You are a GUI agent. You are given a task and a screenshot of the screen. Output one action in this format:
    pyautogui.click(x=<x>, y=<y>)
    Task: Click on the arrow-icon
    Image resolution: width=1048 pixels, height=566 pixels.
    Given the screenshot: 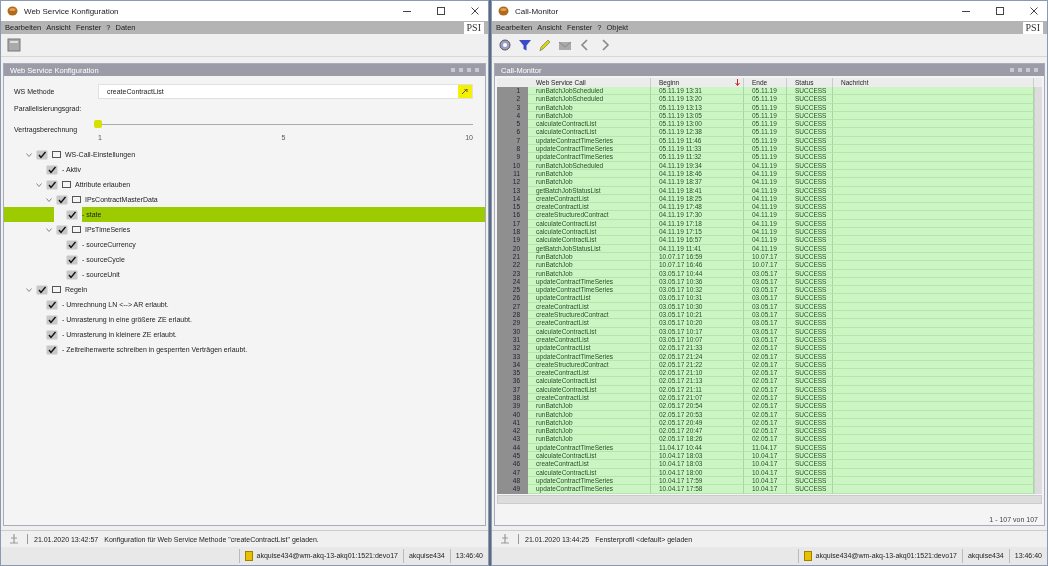 What is the action you would take?
    pyautogui.click(x=465, y=91)
    